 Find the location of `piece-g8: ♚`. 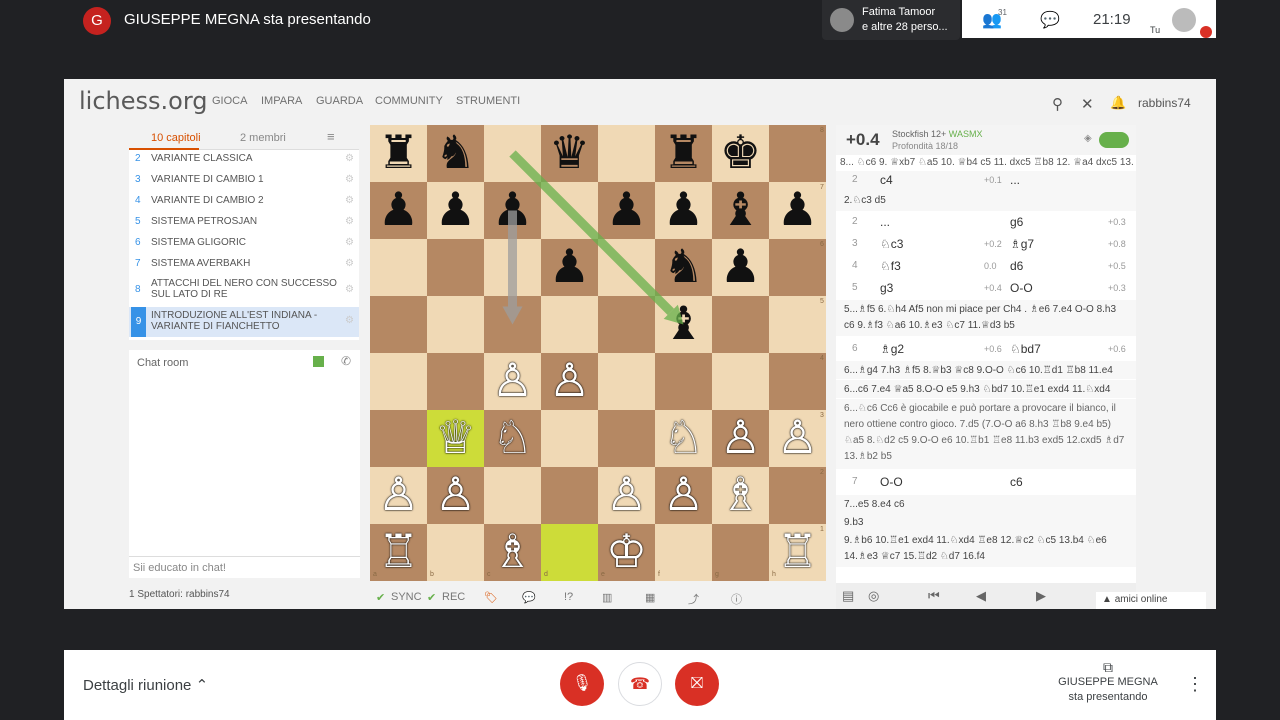

piece-g8: ♚ is located at coordinates (740, 153).